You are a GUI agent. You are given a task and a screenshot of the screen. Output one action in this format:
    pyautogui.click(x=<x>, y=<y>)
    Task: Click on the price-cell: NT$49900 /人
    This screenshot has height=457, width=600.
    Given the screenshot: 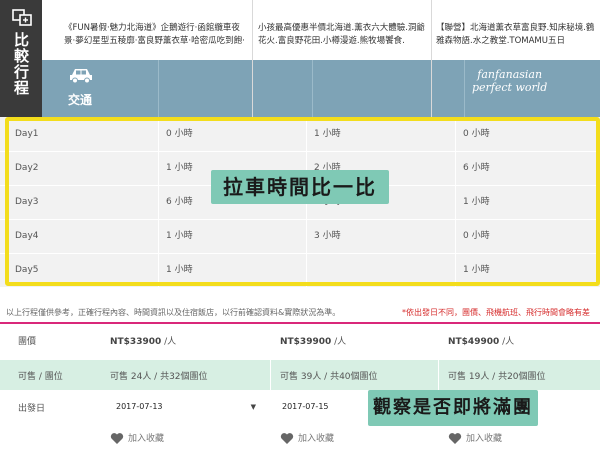 What is the action you would take?
    pyautogui.click(x=481, y=340)
    